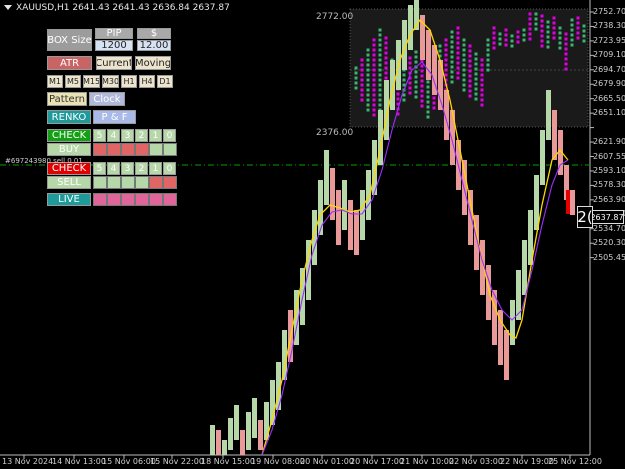  Describe the element at coordinates (110, 81) in the screenshot. I see `timeframe-button-m30: M30` at that location.